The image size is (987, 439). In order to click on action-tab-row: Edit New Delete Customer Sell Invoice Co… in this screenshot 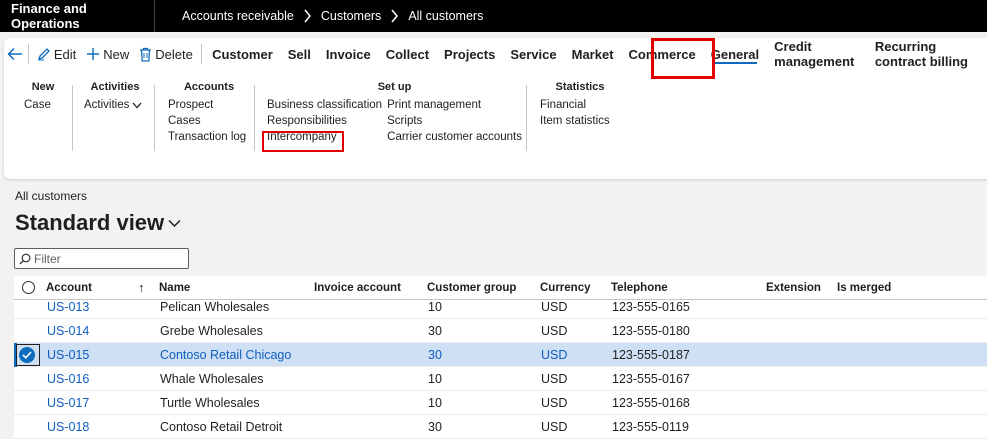, I will do `click(495, 54)`.